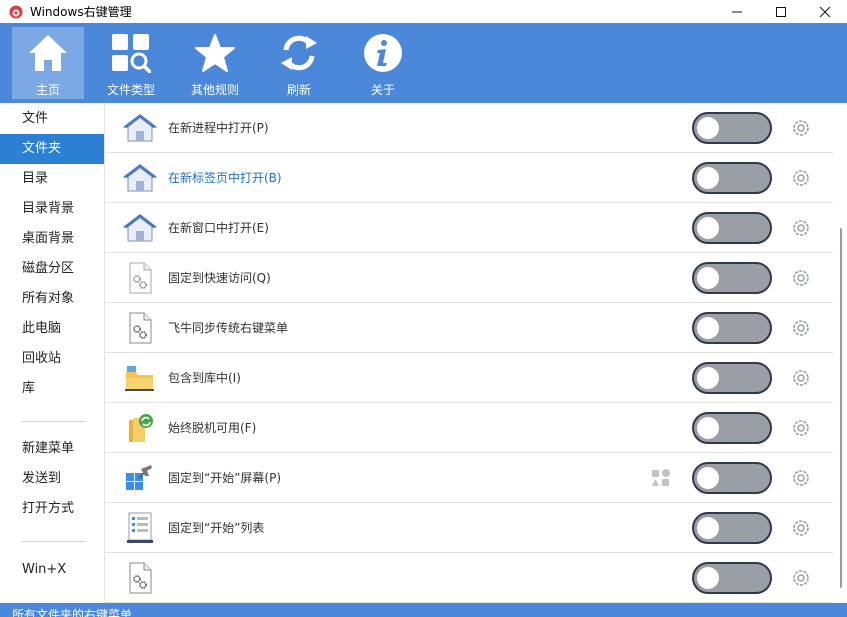  What do you see at coordinates (52, 449) in the screenshot?
I see `sidebar-item-new-menu: 新建菜单` at bounding box center [52, 449].